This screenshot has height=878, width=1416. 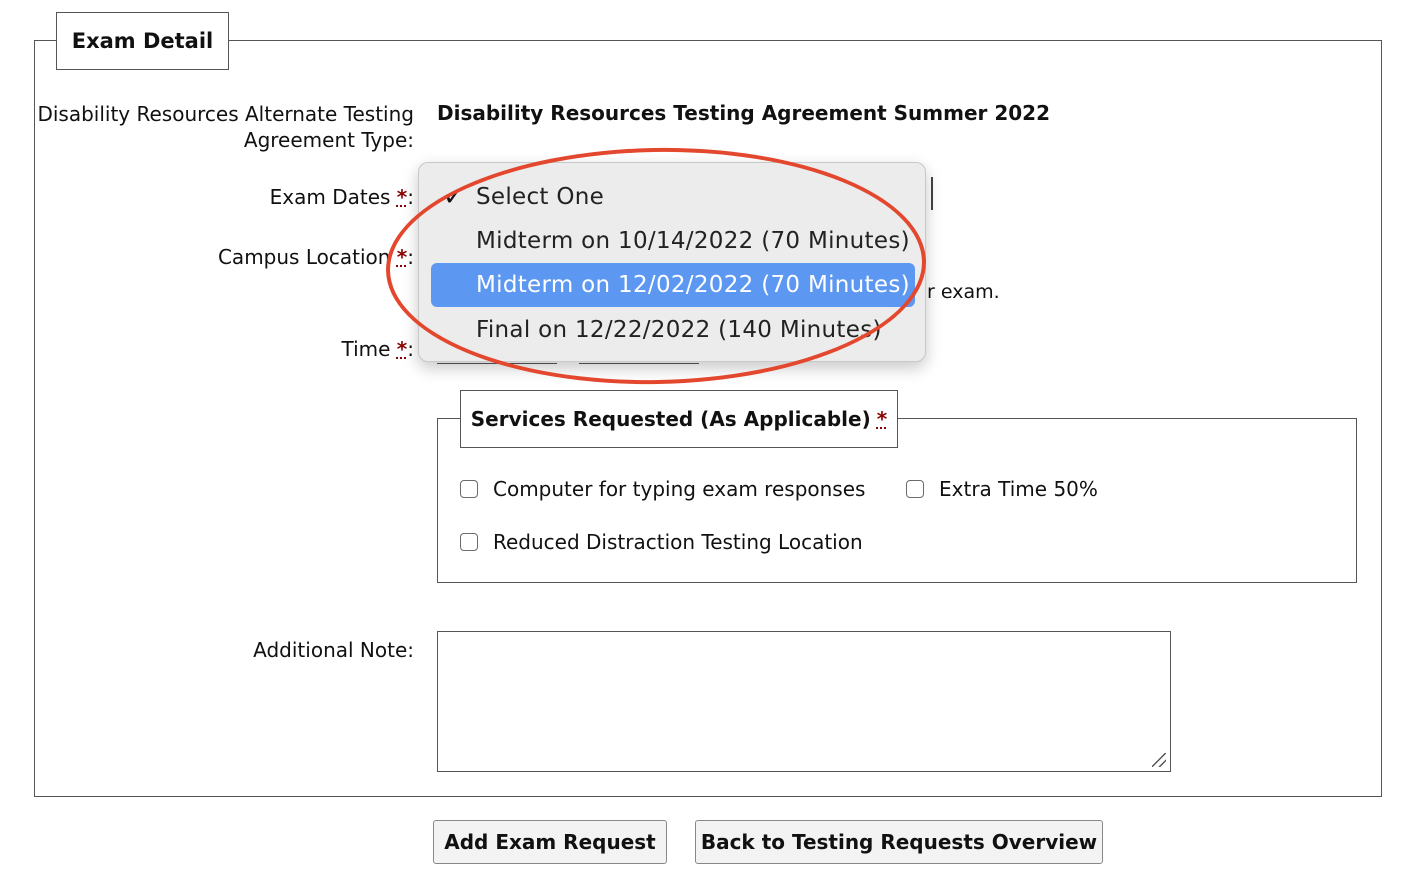 I want to click on add-exam-request-button: Add Exam Request, so click(x=550, y=842).